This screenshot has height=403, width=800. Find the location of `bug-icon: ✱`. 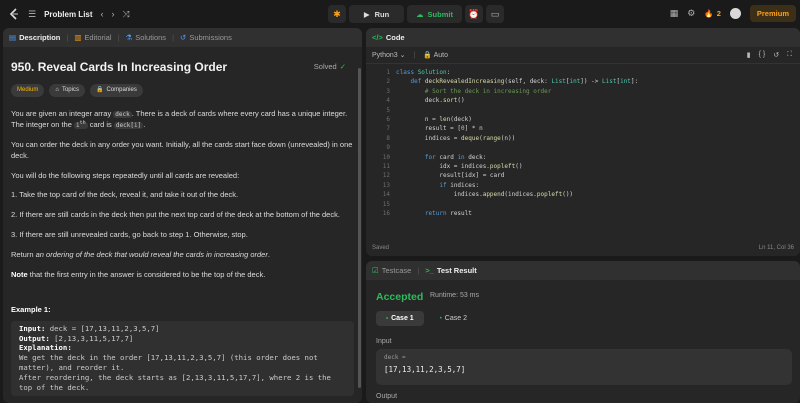

bug-icon: ✱ is located at coordinates (337, 13).